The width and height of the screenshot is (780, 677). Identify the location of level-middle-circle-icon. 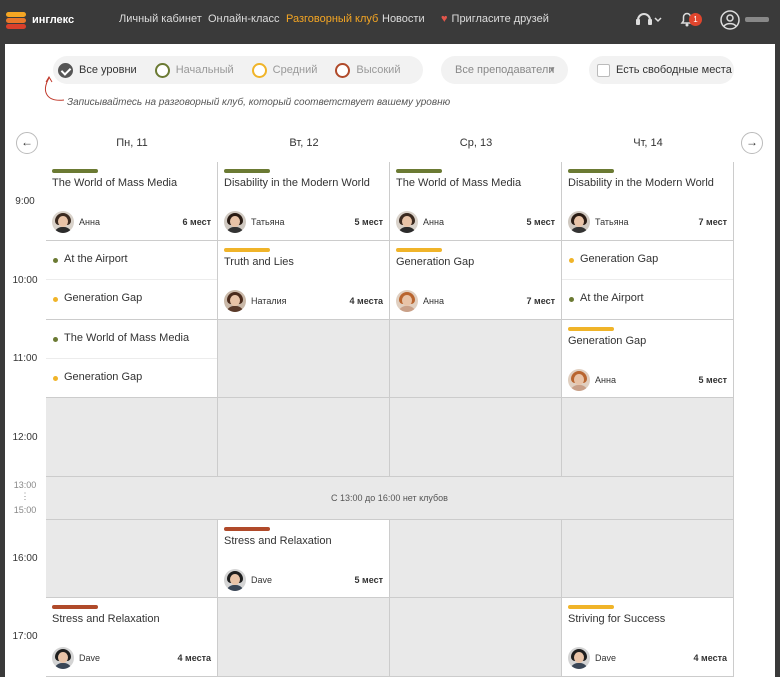
(259, 70).